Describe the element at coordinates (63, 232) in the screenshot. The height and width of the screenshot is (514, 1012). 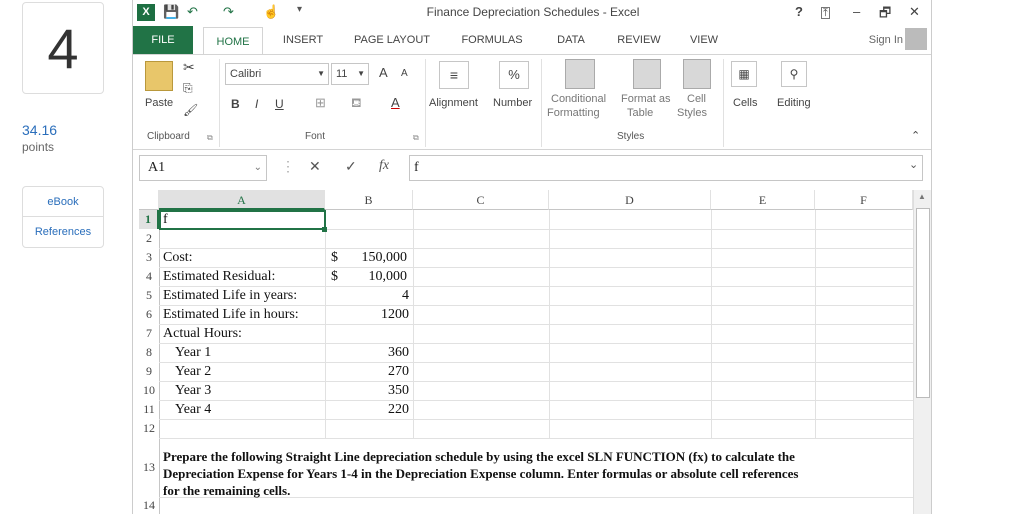
I see `references-button: References` at that location.